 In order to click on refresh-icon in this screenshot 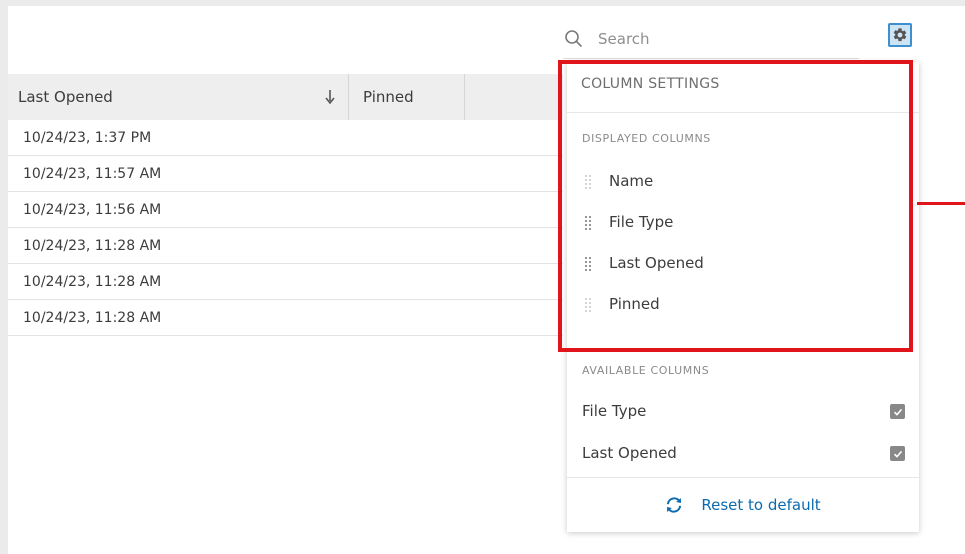, I will do `click(674, 505)`.